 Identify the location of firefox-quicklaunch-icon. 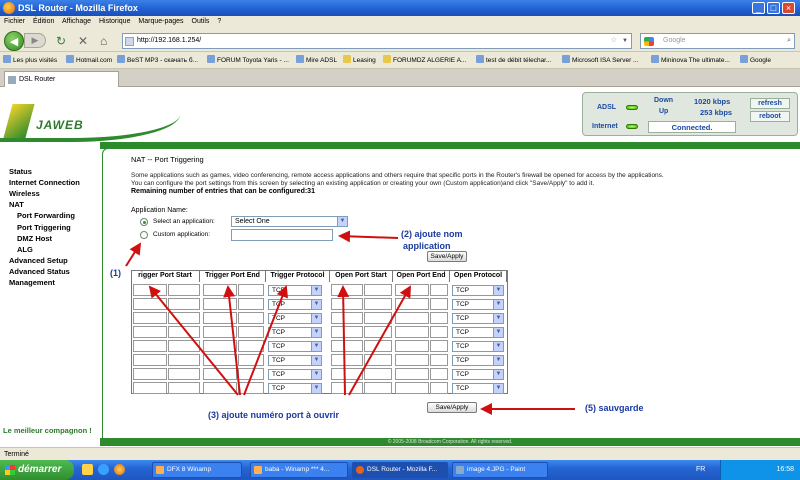
(119, 469).